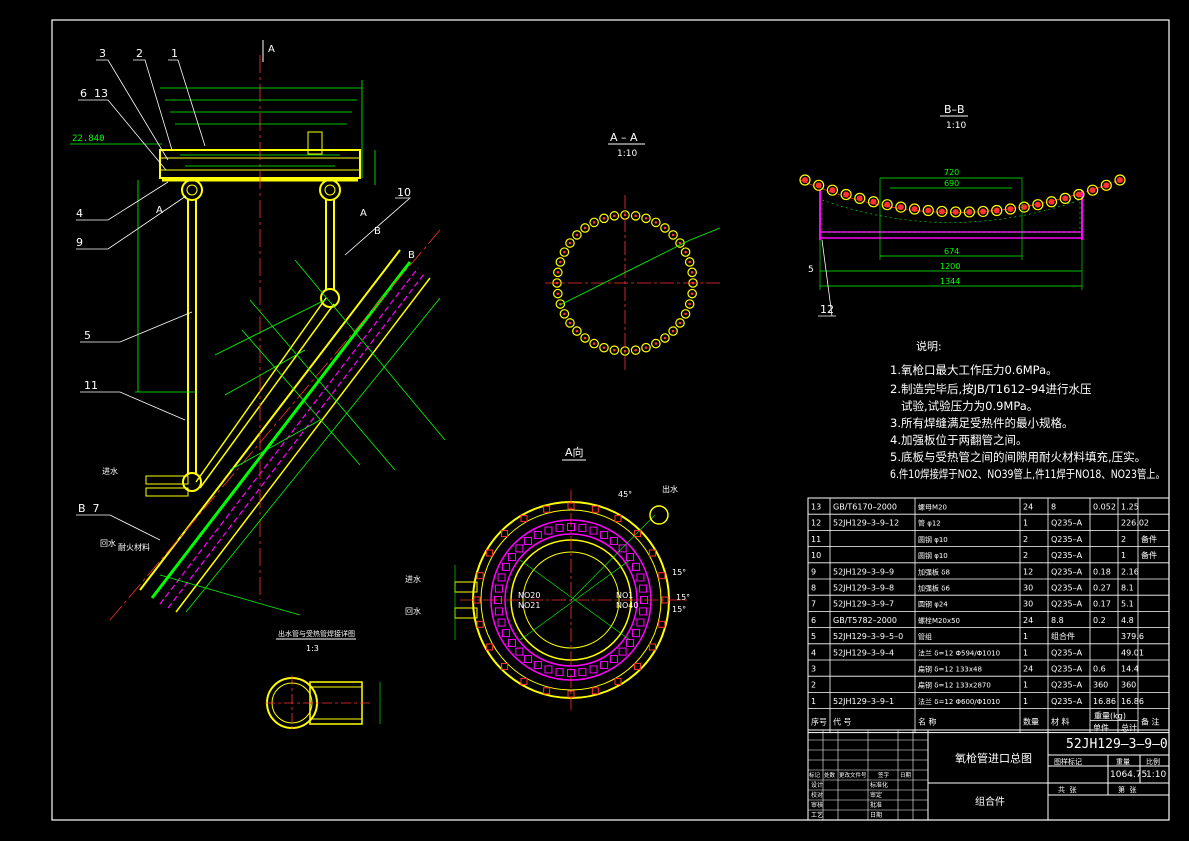 Image resolution: width=1189 pixels, height=841 pixels. Describe the element at coordinates (79, 213) in the screenshot. I see `balloon-4: 4` at that location.